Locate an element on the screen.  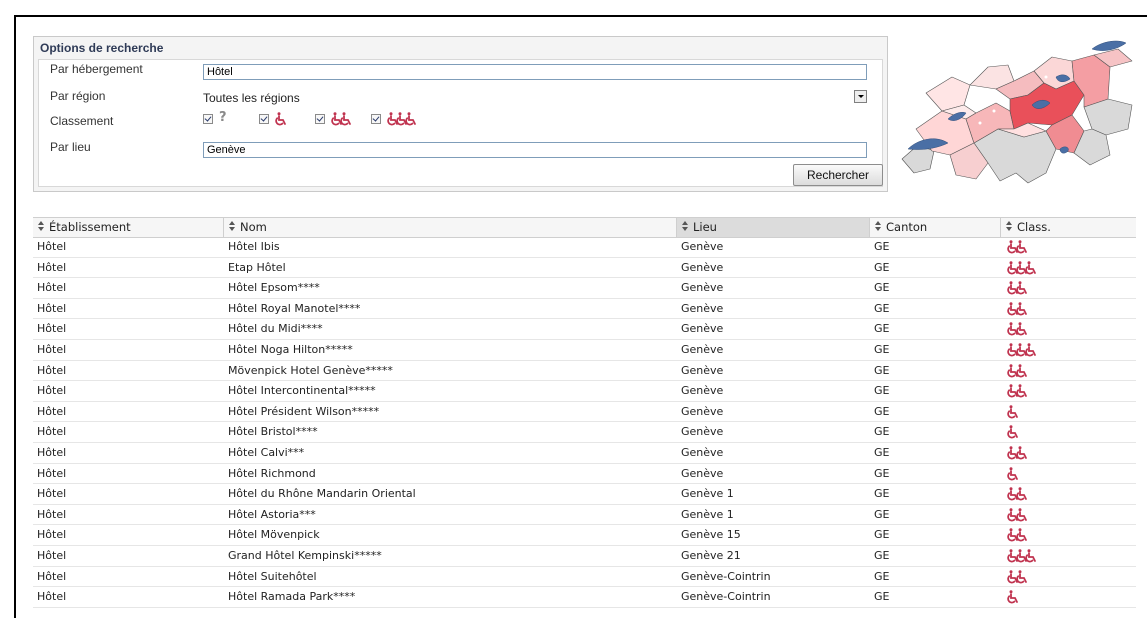
table-row: Hôtel Hôtel Royal Manotel**** Genève GE is located at coordinates (584, 309).